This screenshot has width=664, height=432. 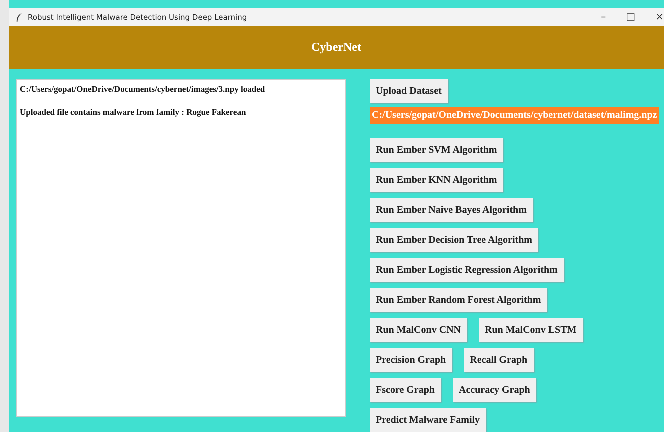 What do you see at coordinates (405, 390) in the screenshot?
I see `action-button: Fscore Graph` at bounding box center [405, 390].